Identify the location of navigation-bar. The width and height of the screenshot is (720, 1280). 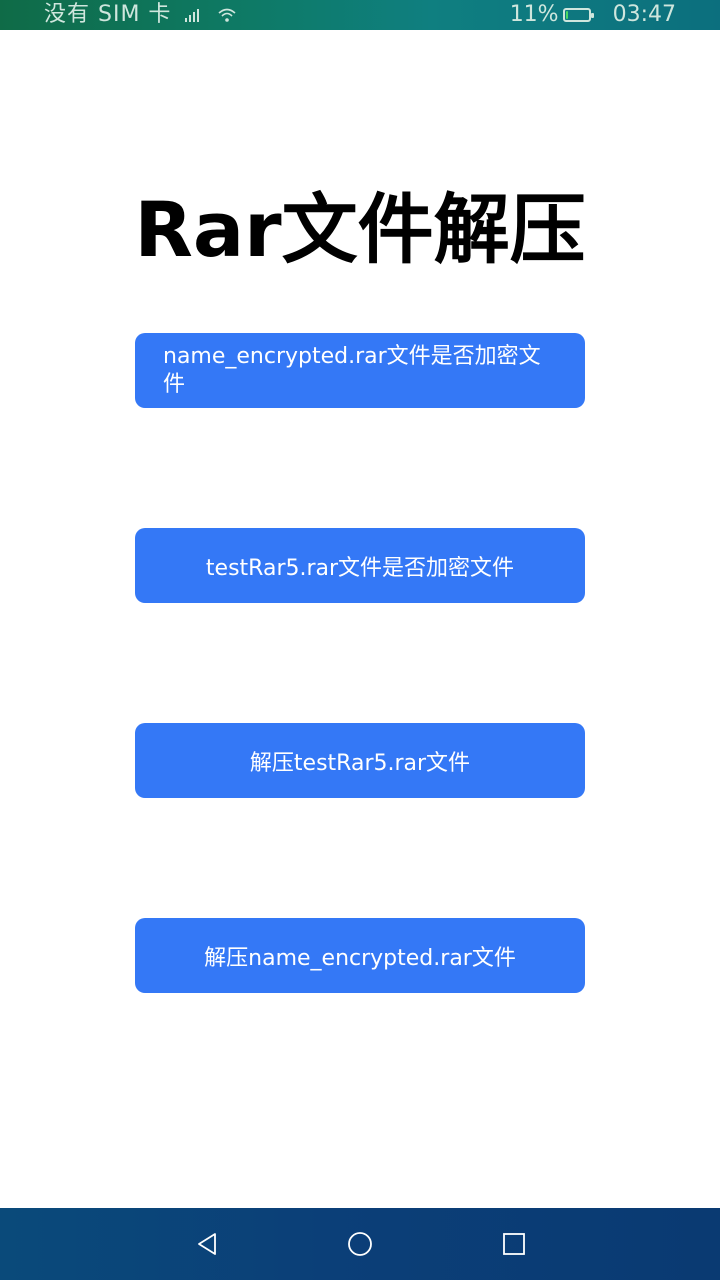
(360, 1244).